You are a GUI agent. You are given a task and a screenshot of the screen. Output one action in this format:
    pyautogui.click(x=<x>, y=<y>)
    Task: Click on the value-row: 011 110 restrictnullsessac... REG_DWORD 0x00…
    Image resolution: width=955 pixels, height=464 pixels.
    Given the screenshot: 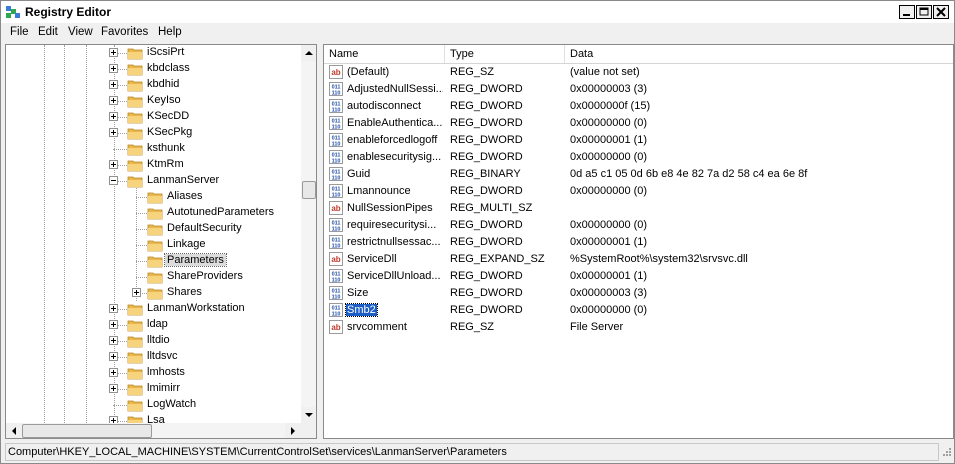 What is the action you would take?
    pyautogui.click(x=638, y=242)
    